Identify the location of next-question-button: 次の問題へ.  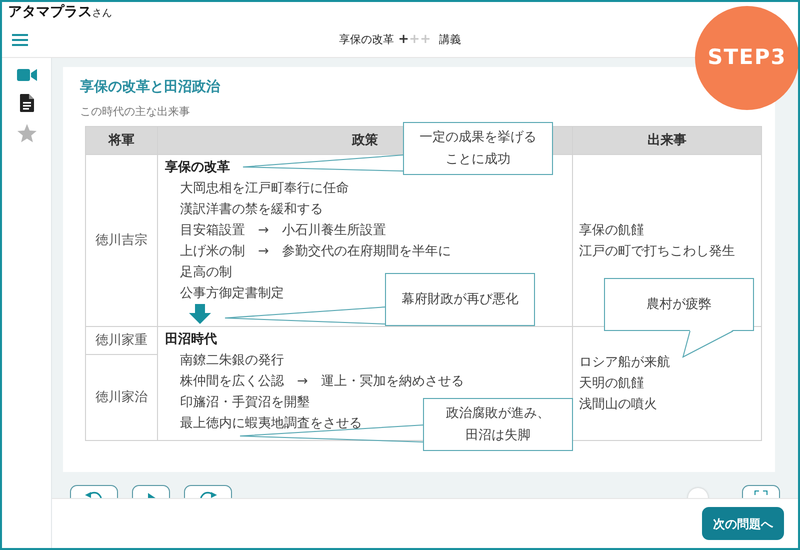
(743, 523).